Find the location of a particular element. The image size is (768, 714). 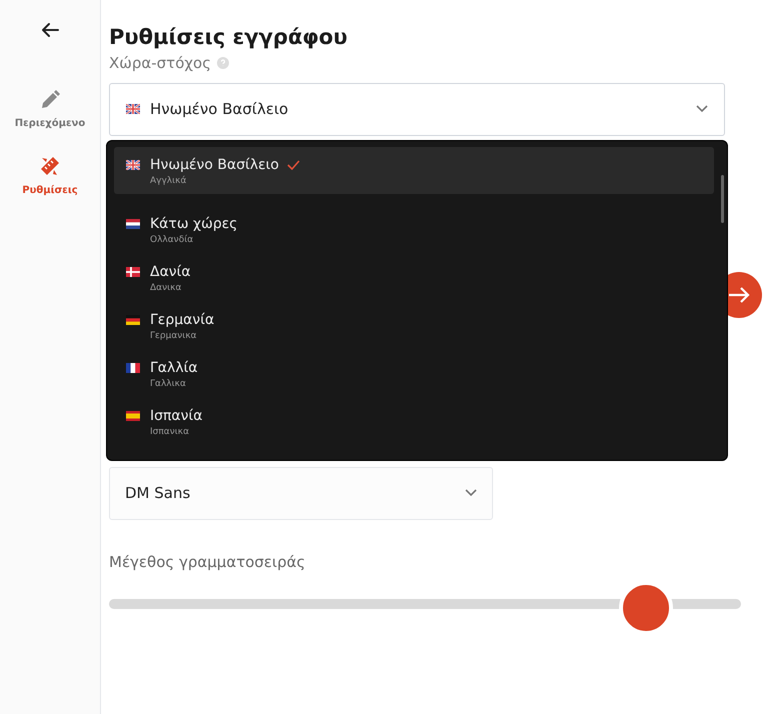

country-option: Ηνωμένο Βασίλειο Αγγλικά is located at coordinates (414, 170).